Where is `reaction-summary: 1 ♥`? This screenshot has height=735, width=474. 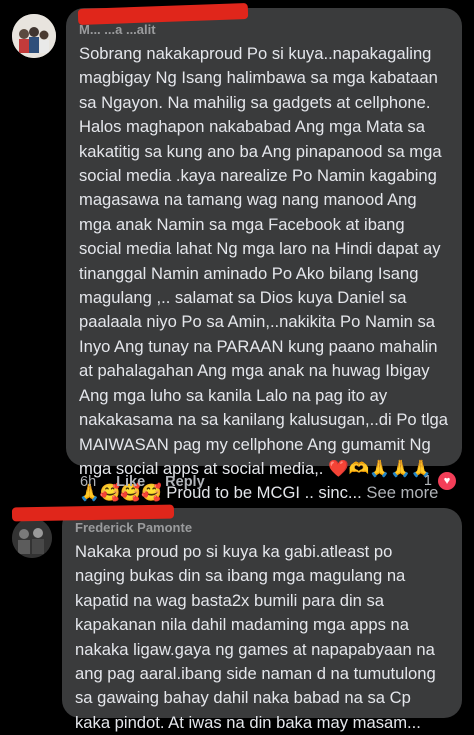
reaction-summary: 1 ♥ is located at coordinates (440, 481).